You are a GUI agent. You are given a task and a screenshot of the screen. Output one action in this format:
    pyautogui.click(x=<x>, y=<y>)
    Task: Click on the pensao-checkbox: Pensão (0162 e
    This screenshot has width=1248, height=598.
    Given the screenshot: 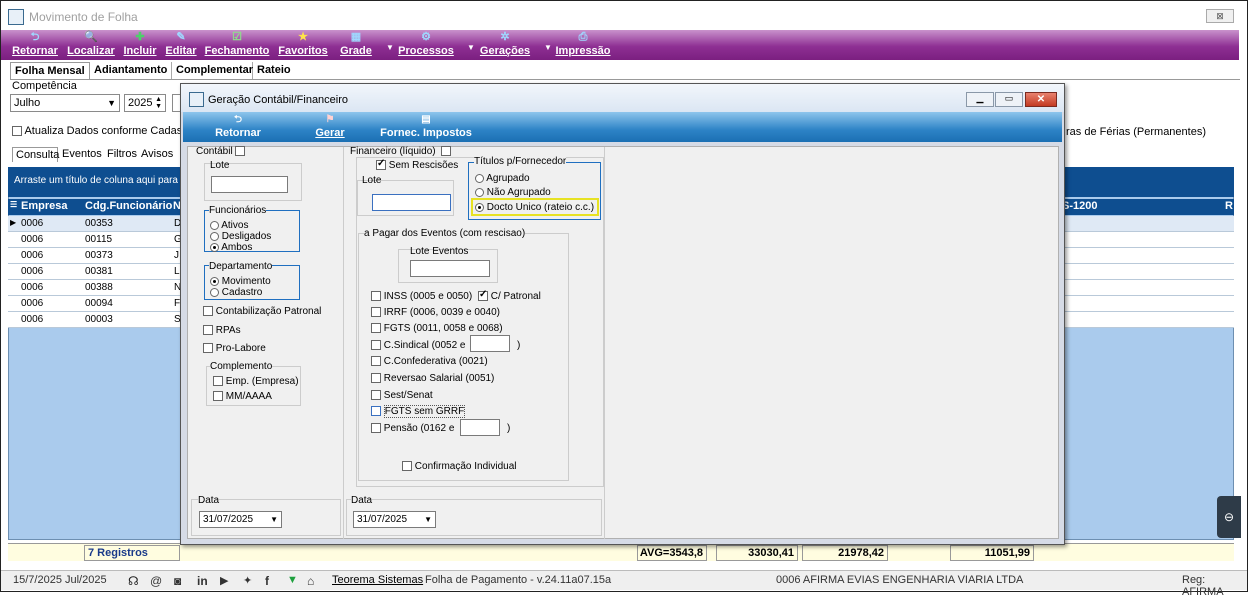 What is the action you would take?
    pyautogui.click(x=412, y=428)
    